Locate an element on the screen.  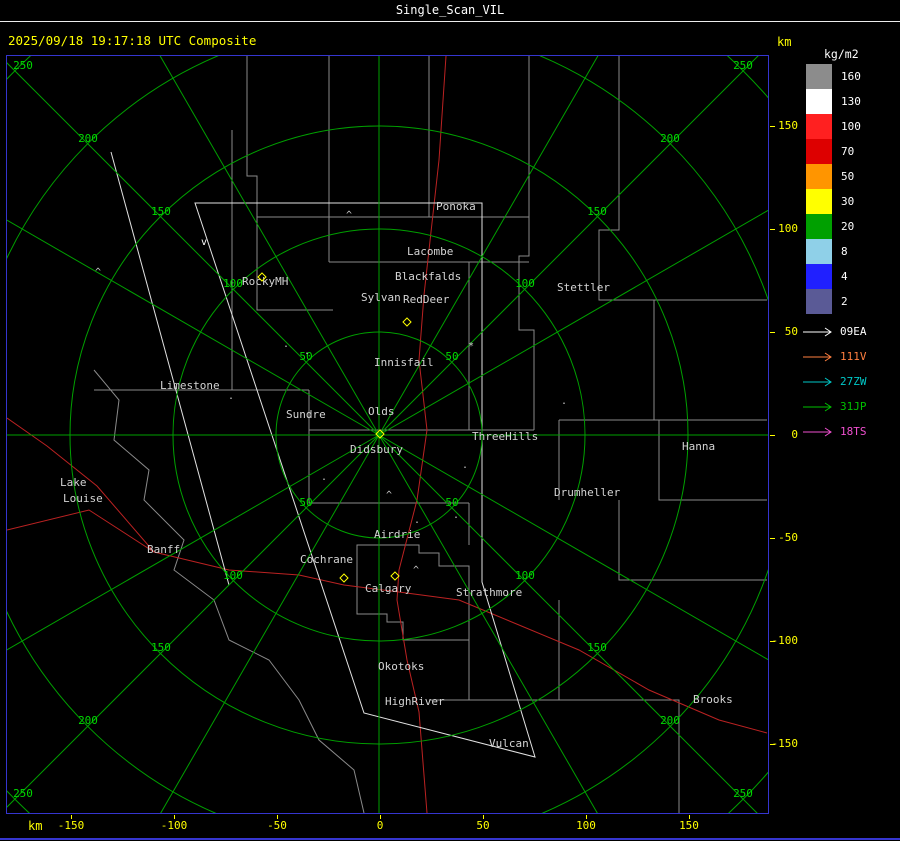
map-marker: v is located at coordinates (204, 242).